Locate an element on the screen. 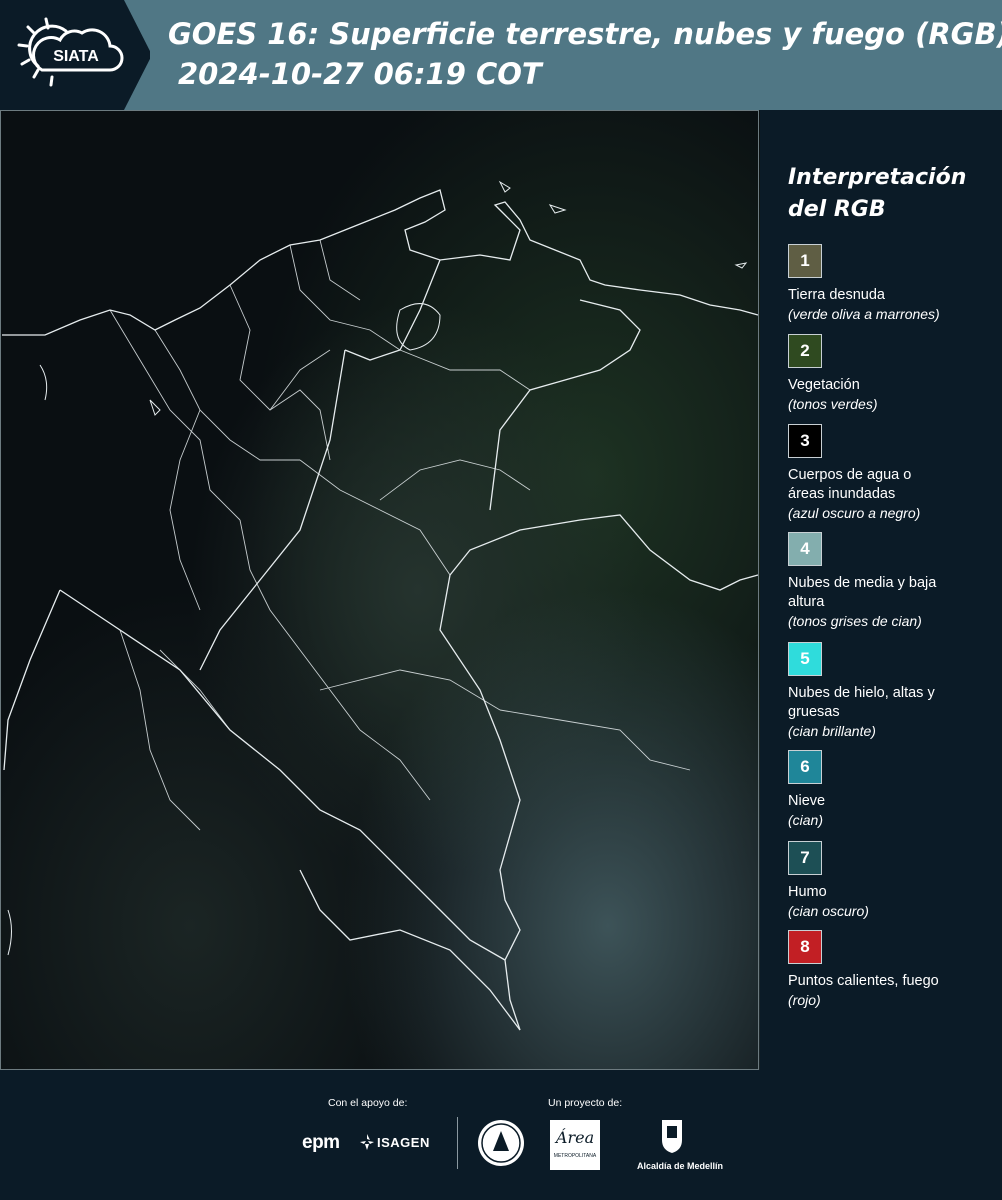 The width and height of the screenshot is (1002, 1200). legend-sublabel: (tonos verdes) is located at coordinates (833, 404).